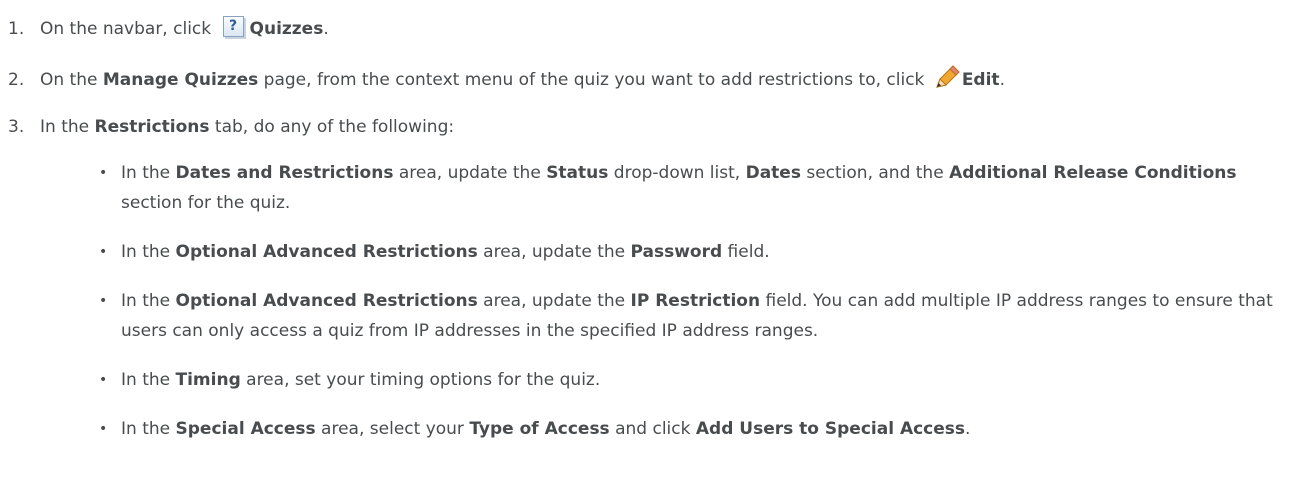 The image size is (1315, 504). What do you see at coordinates (245, 429) in the screenshot?
I see `special-access-label: Special Access` at bounding box center [245, 429].